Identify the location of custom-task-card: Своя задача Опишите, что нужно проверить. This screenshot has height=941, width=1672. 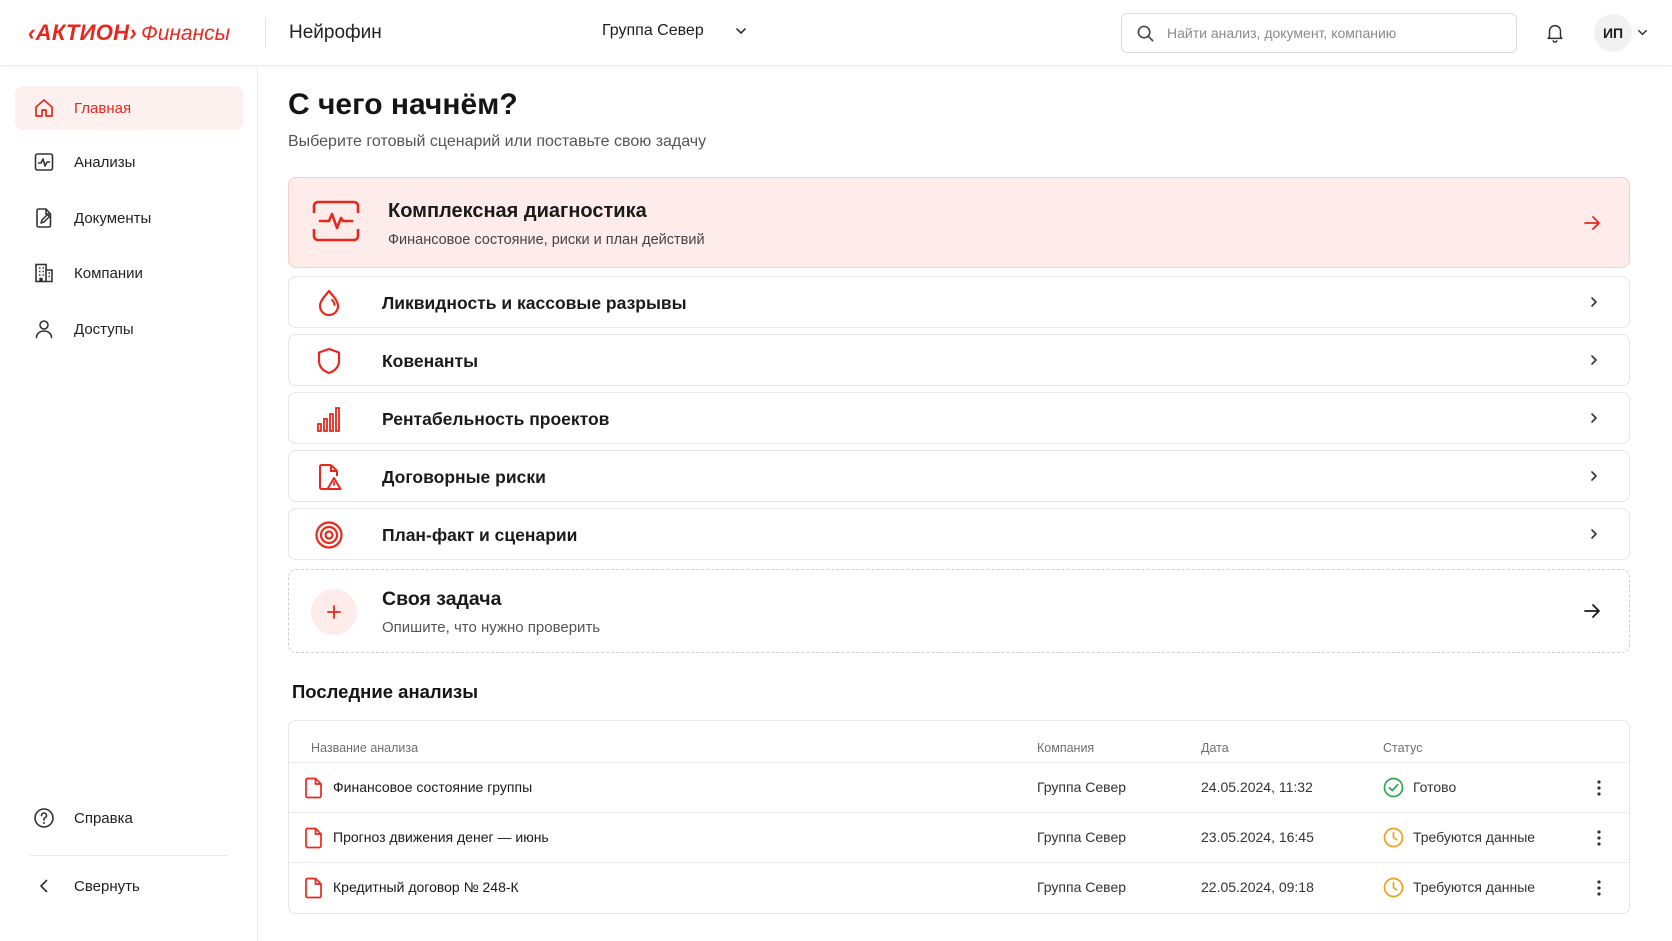
(959, 611).